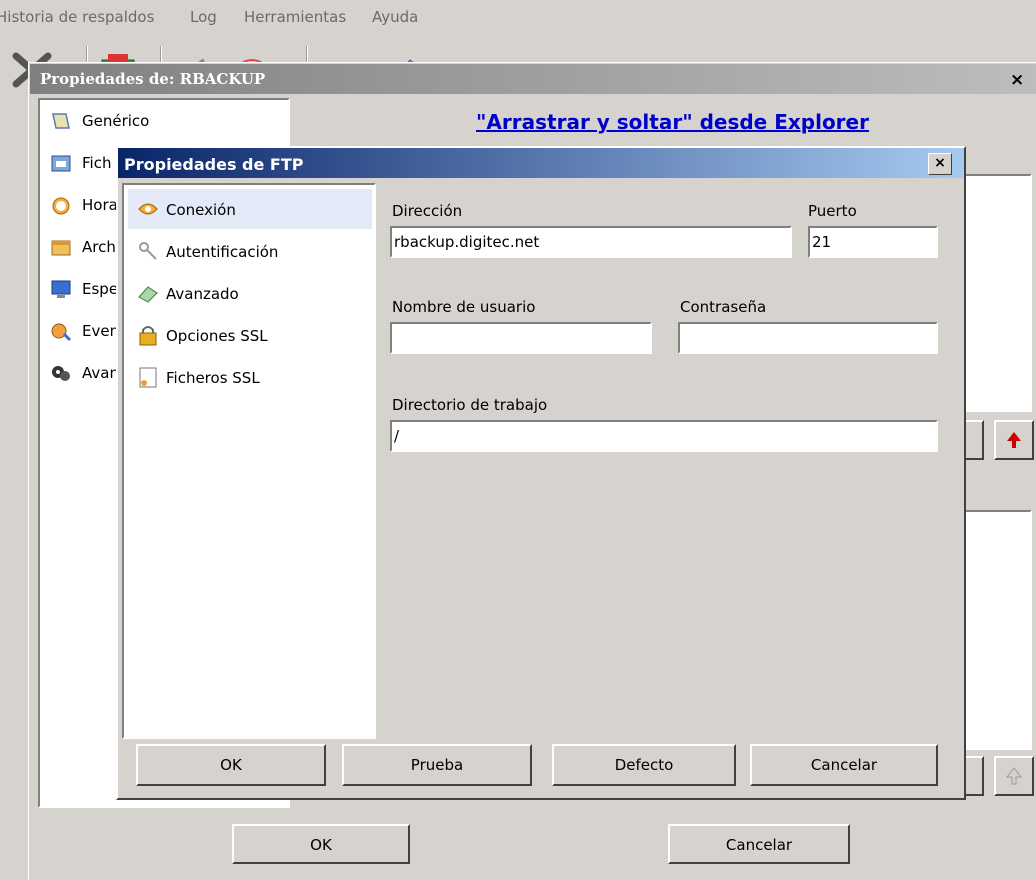 The height and width of the screenshot is (880, 1036). What do you see at coordinates (202, 294) in the screenshot?
I see `ftp-section-label: Avanzado` at bounding box center [202, 294].